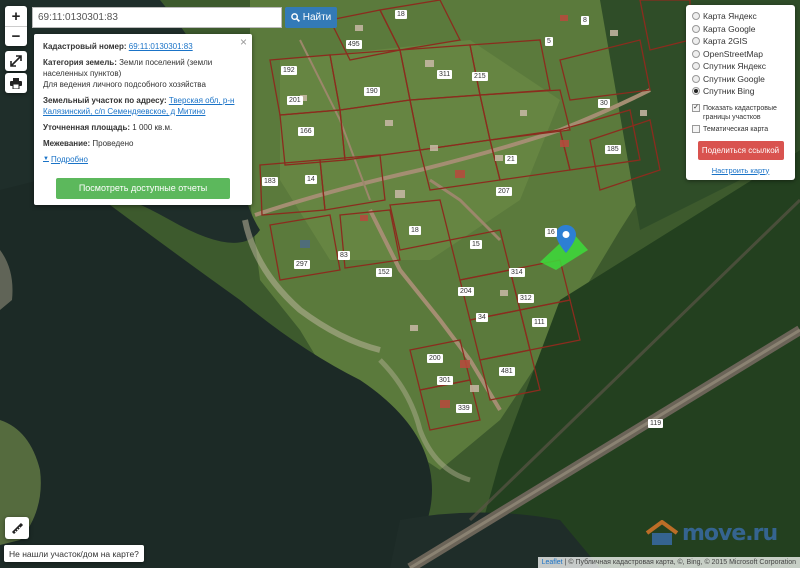 This screenshot has width=800, height=568. I want to click on parcel-label: 8, so click(585, 20).